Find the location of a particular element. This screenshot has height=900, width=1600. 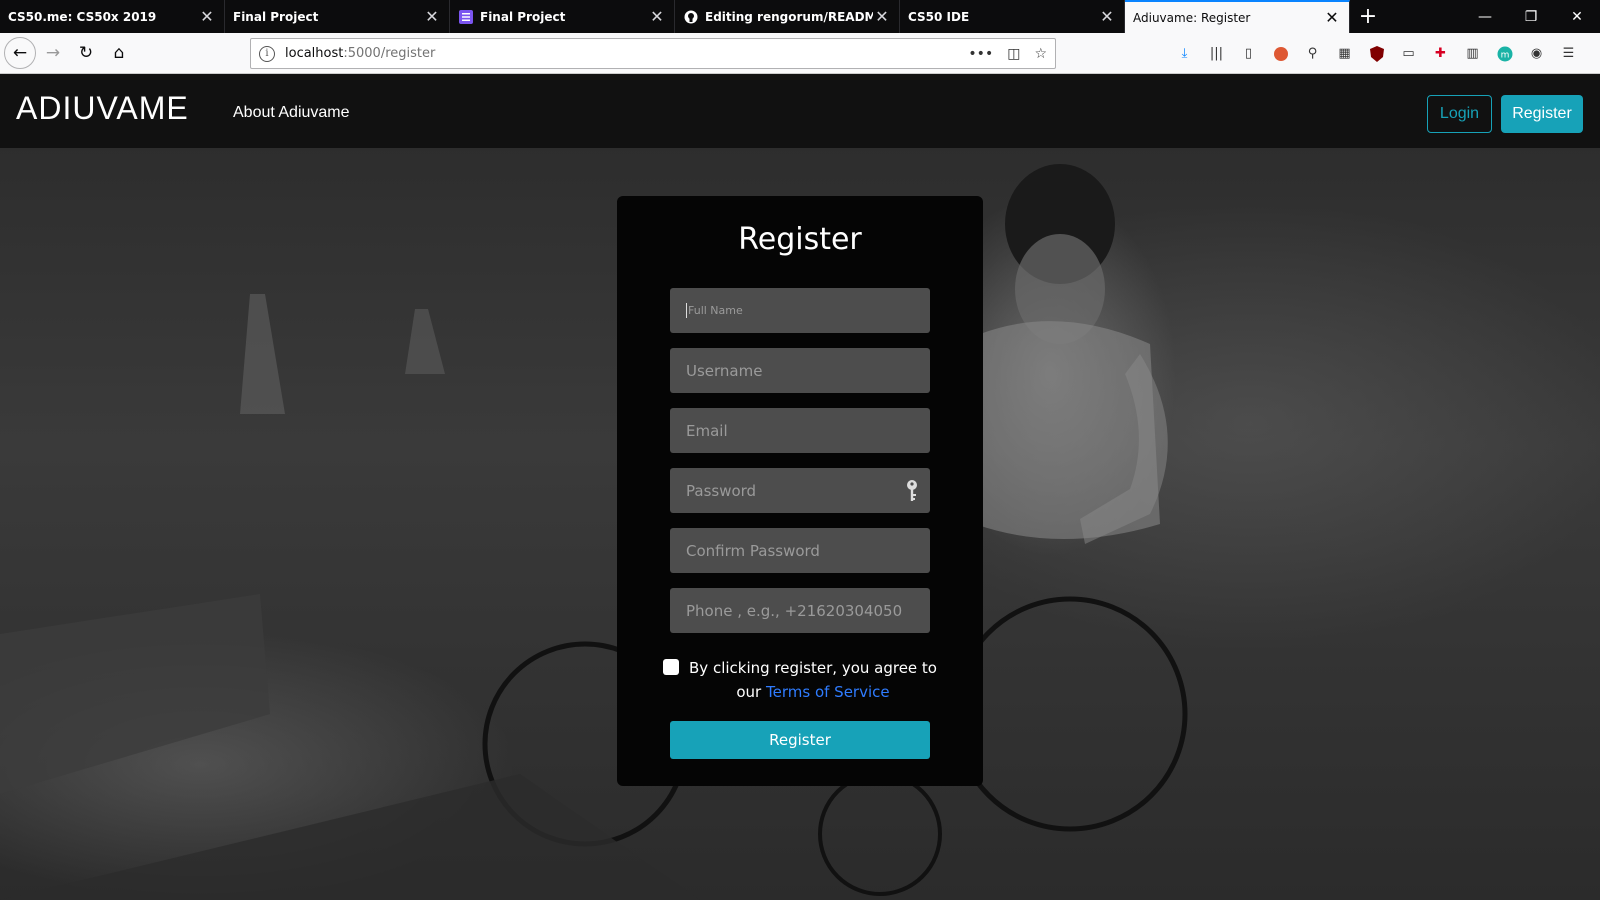

grid-icon: ▦ is located at coordinates (1344, 53).